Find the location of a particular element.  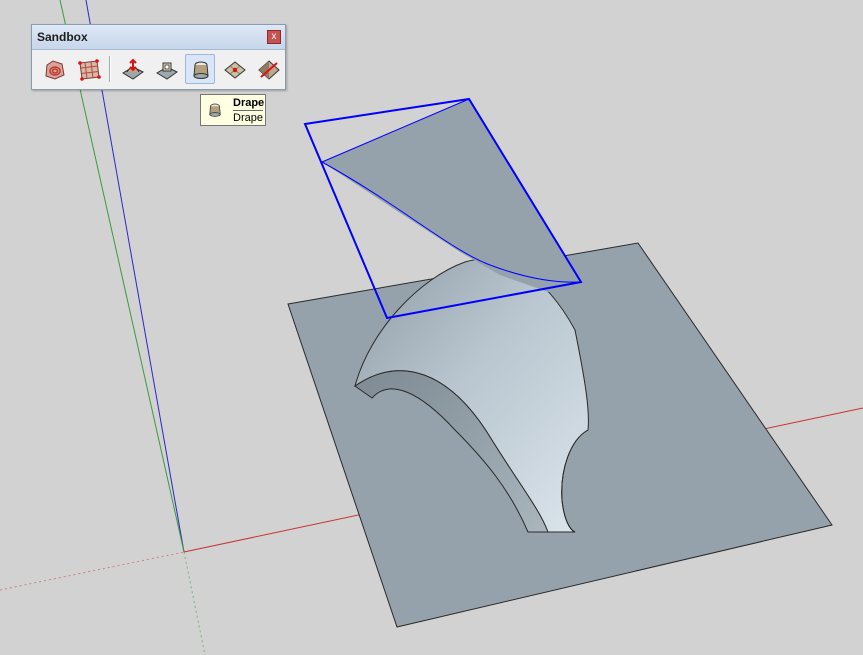

drape-edge-face is located at coordinates (451, 195).